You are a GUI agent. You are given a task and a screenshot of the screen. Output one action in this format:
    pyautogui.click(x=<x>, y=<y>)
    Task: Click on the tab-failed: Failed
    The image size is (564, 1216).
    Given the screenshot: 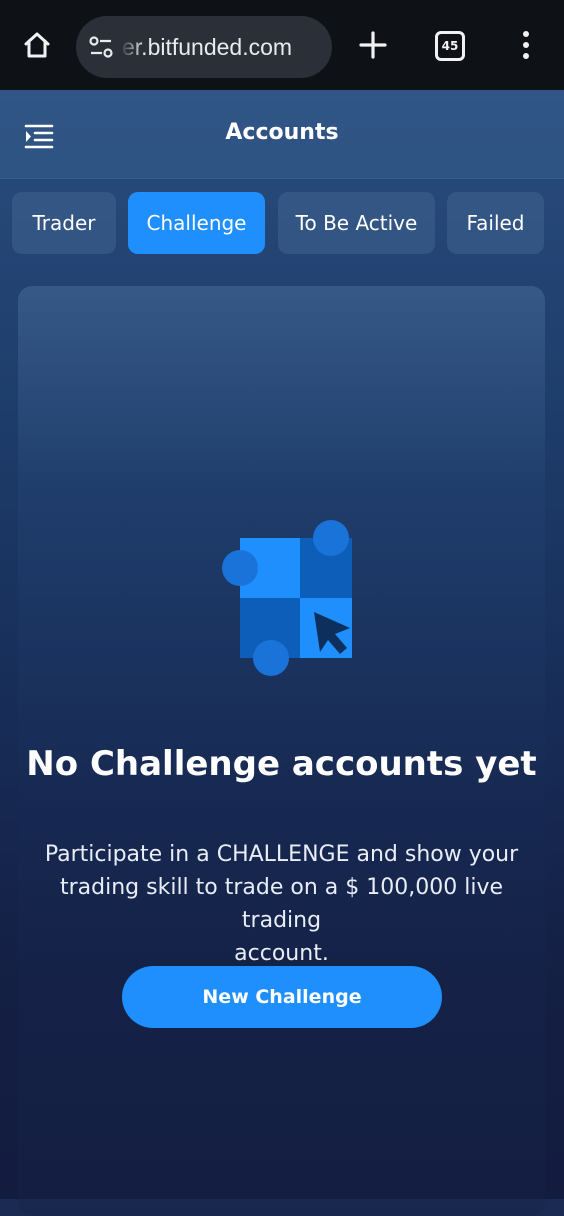 What is the action you would take?
    pyautogui.click(x=495, y=223)
    